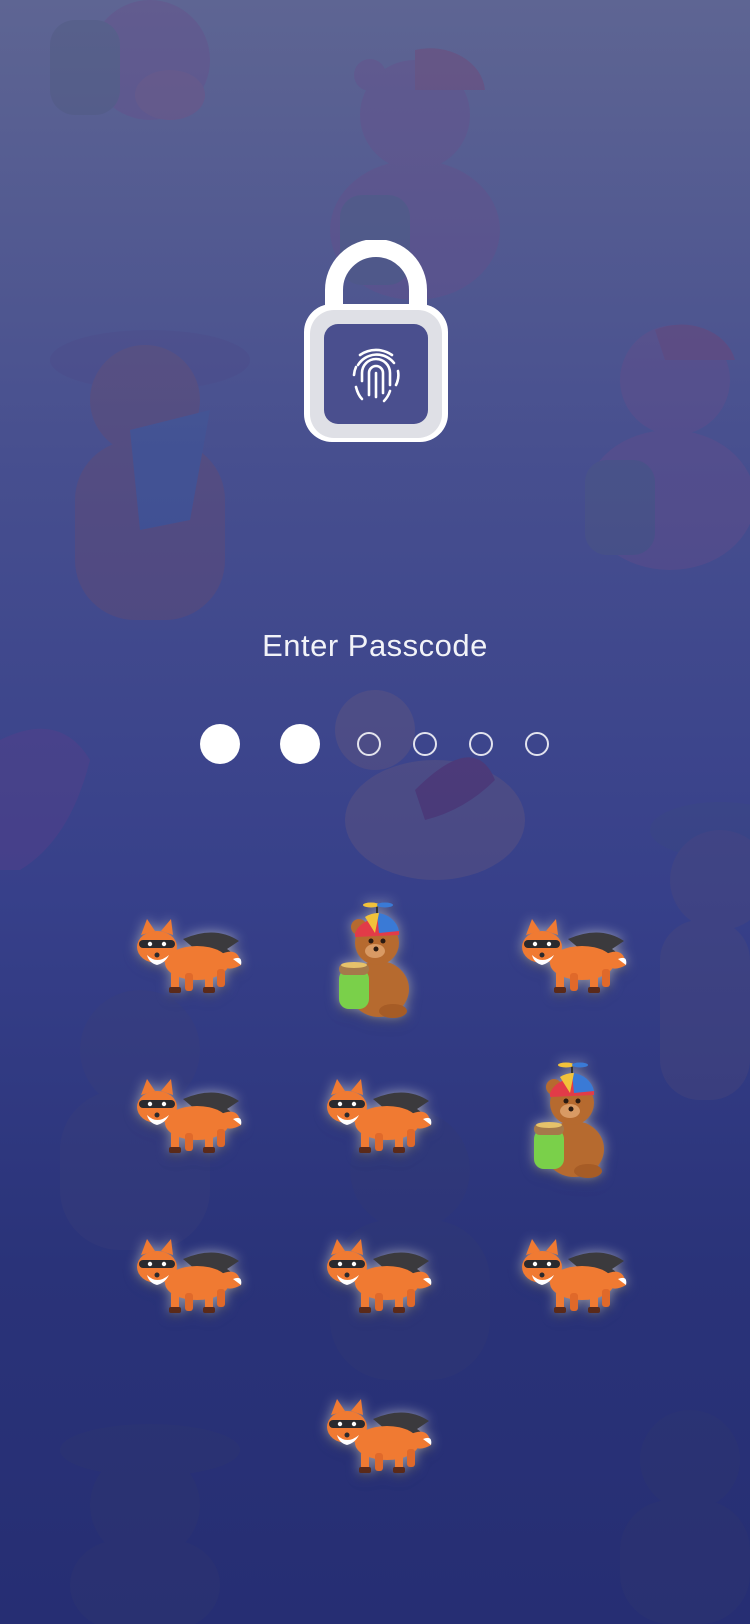 The width and height of the screenshot is (750, 1624). Describe the element at coordinates (375, 645) in the screenshot. I see `page-title: Enter Passcode` at that location.